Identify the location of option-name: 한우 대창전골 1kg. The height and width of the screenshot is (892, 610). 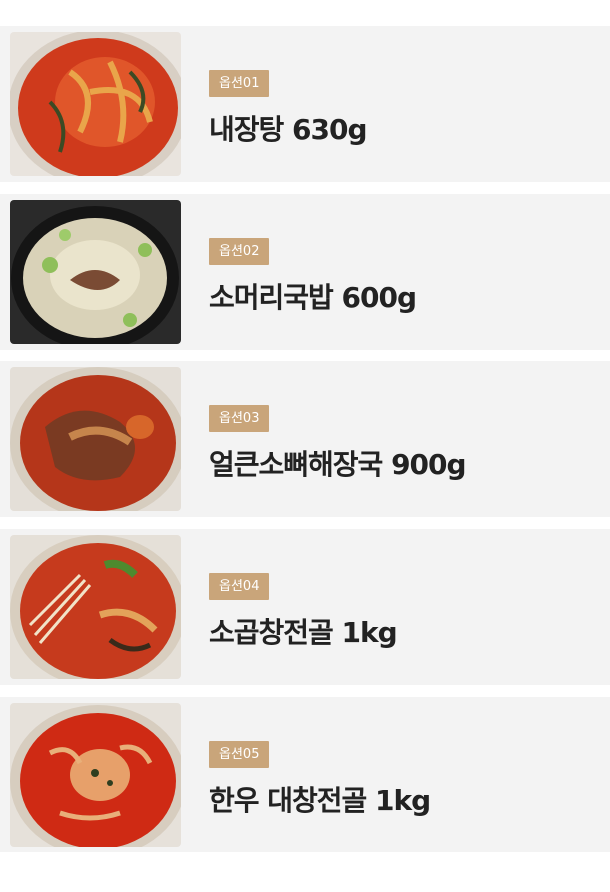
(320, 800).